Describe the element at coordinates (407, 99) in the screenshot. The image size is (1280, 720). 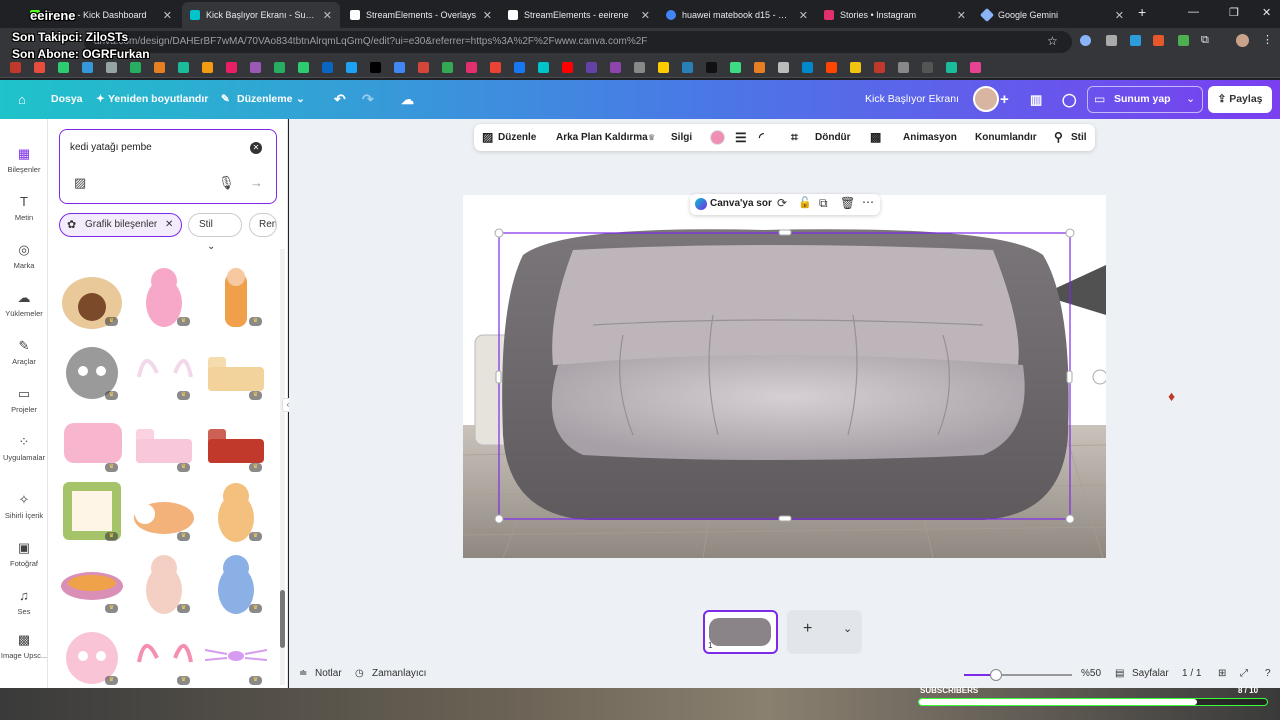
I see `cloud-saved-icon: ☁` at that location.